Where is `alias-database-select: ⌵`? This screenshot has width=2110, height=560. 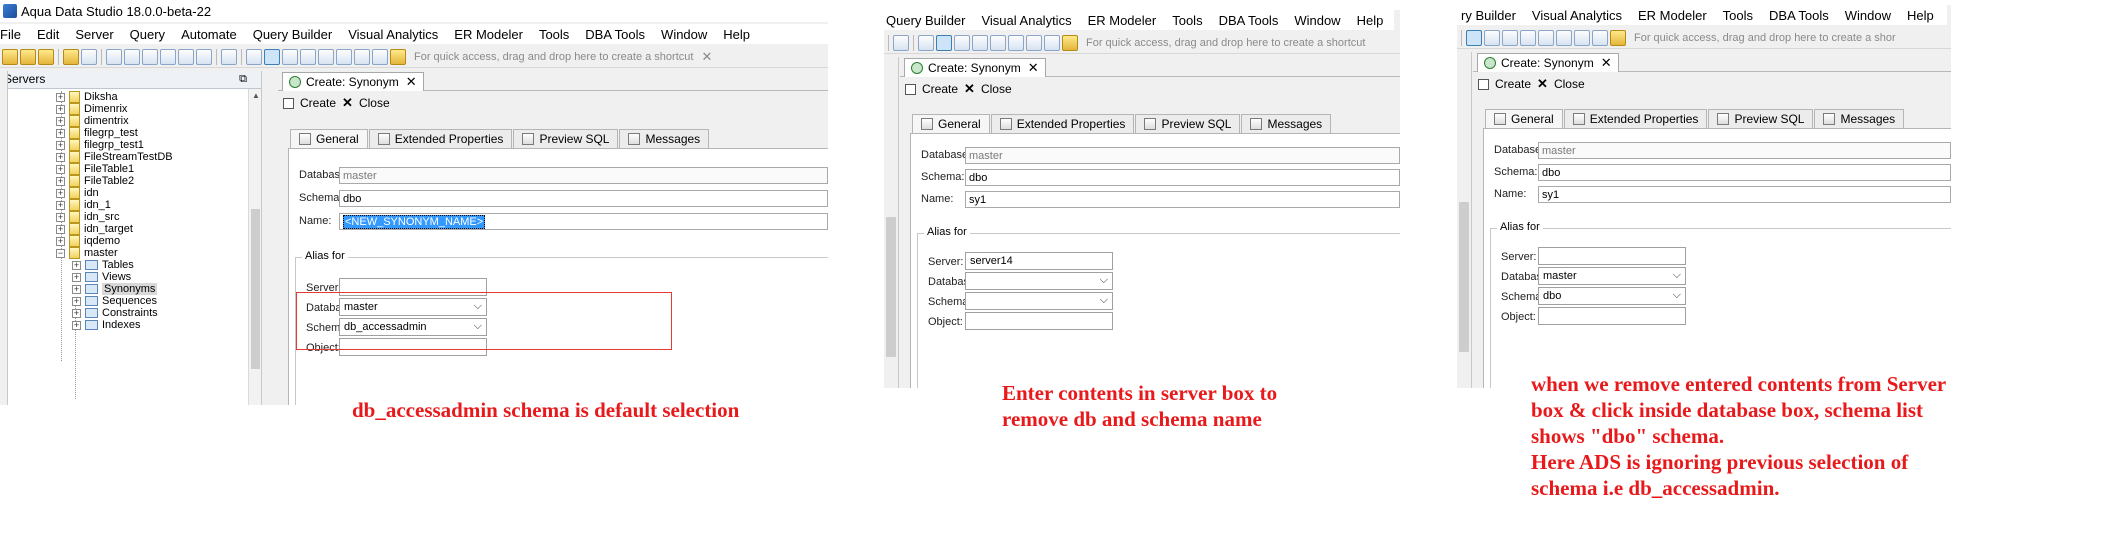
alias-database-select: ⌵ is located at coordinates (1039, 281).